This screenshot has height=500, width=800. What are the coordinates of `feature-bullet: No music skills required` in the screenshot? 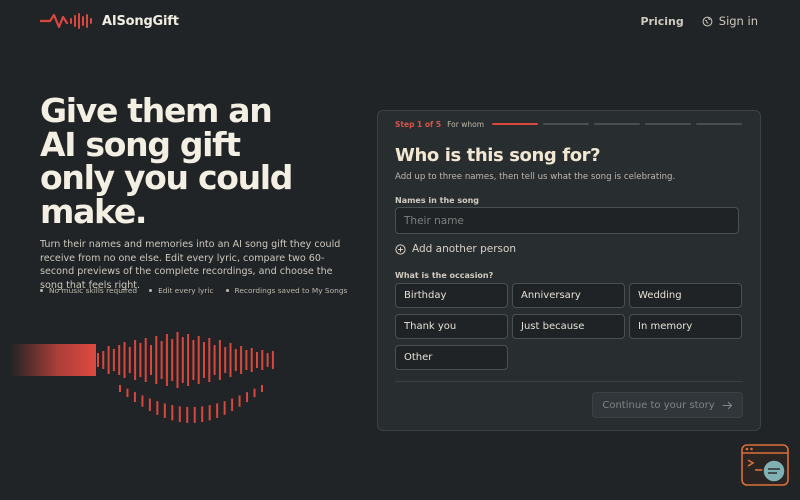 It's located at (88, 290).